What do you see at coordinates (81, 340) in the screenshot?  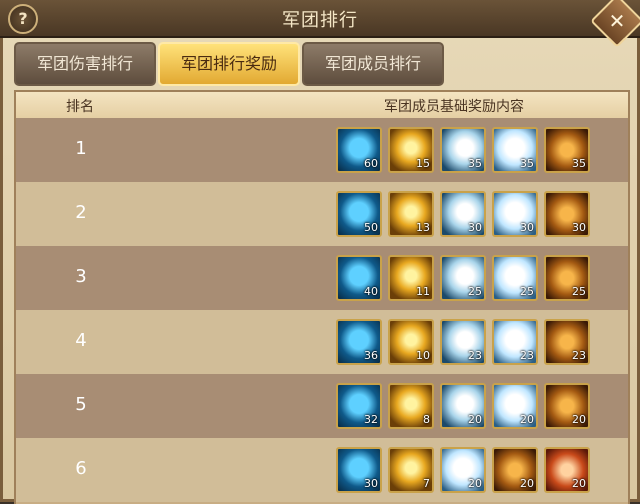 I see `rank-number: 4` at bounding box center [81, 340].